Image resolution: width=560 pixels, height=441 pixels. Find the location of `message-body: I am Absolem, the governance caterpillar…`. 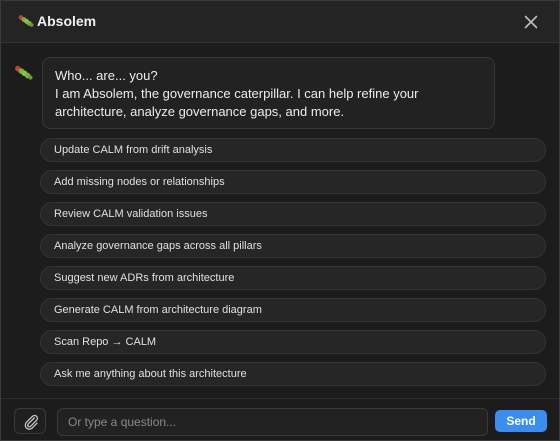

message-body: I am Absolem, the governance caterpillar… is located at coordinates (237, 102).